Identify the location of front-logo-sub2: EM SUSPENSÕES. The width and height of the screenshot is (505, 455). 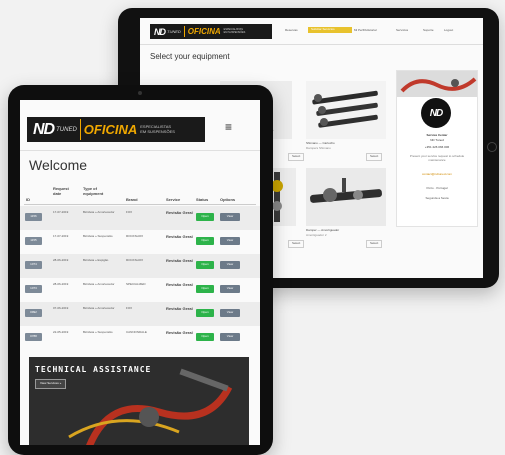
(157, 131).